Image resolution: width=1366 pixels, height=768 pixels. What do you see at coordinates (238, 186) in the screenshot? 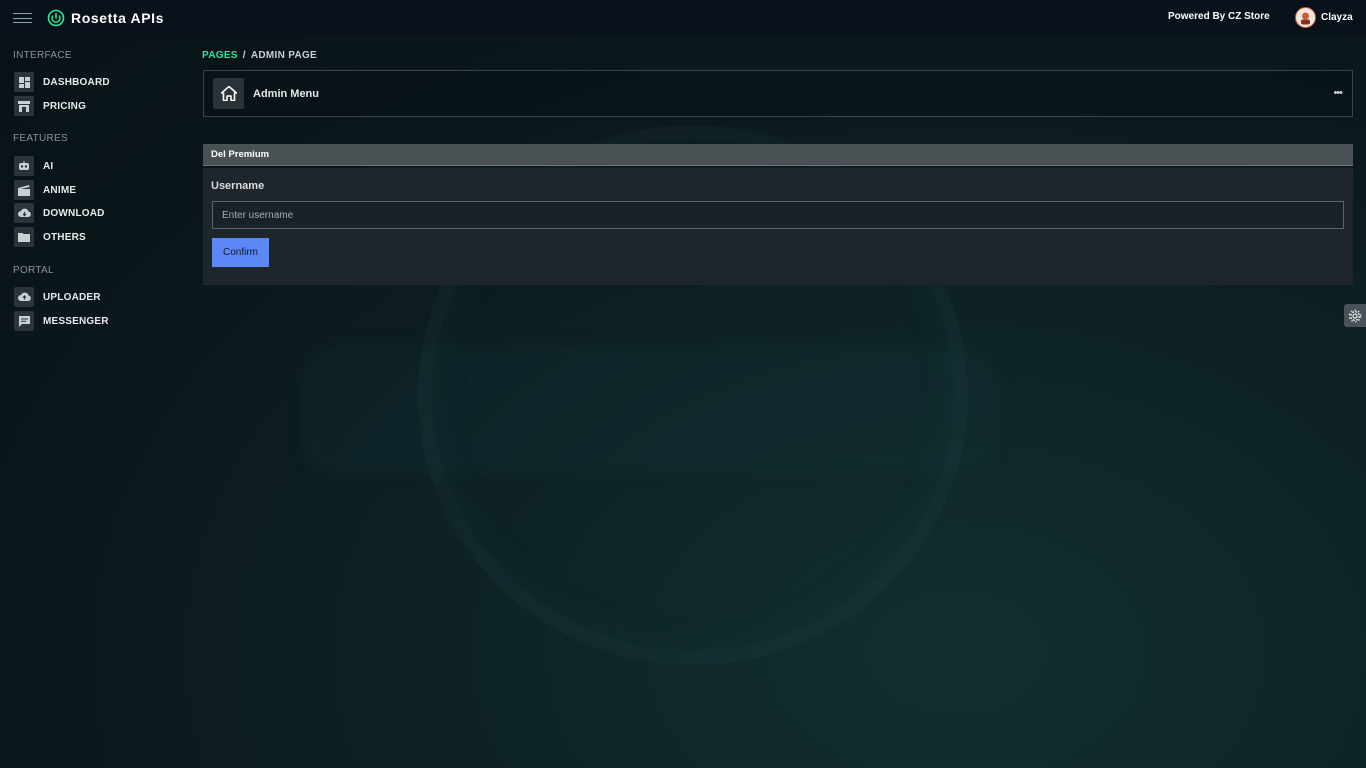
I see `username-label: Username` at bounding box center [238, 186].